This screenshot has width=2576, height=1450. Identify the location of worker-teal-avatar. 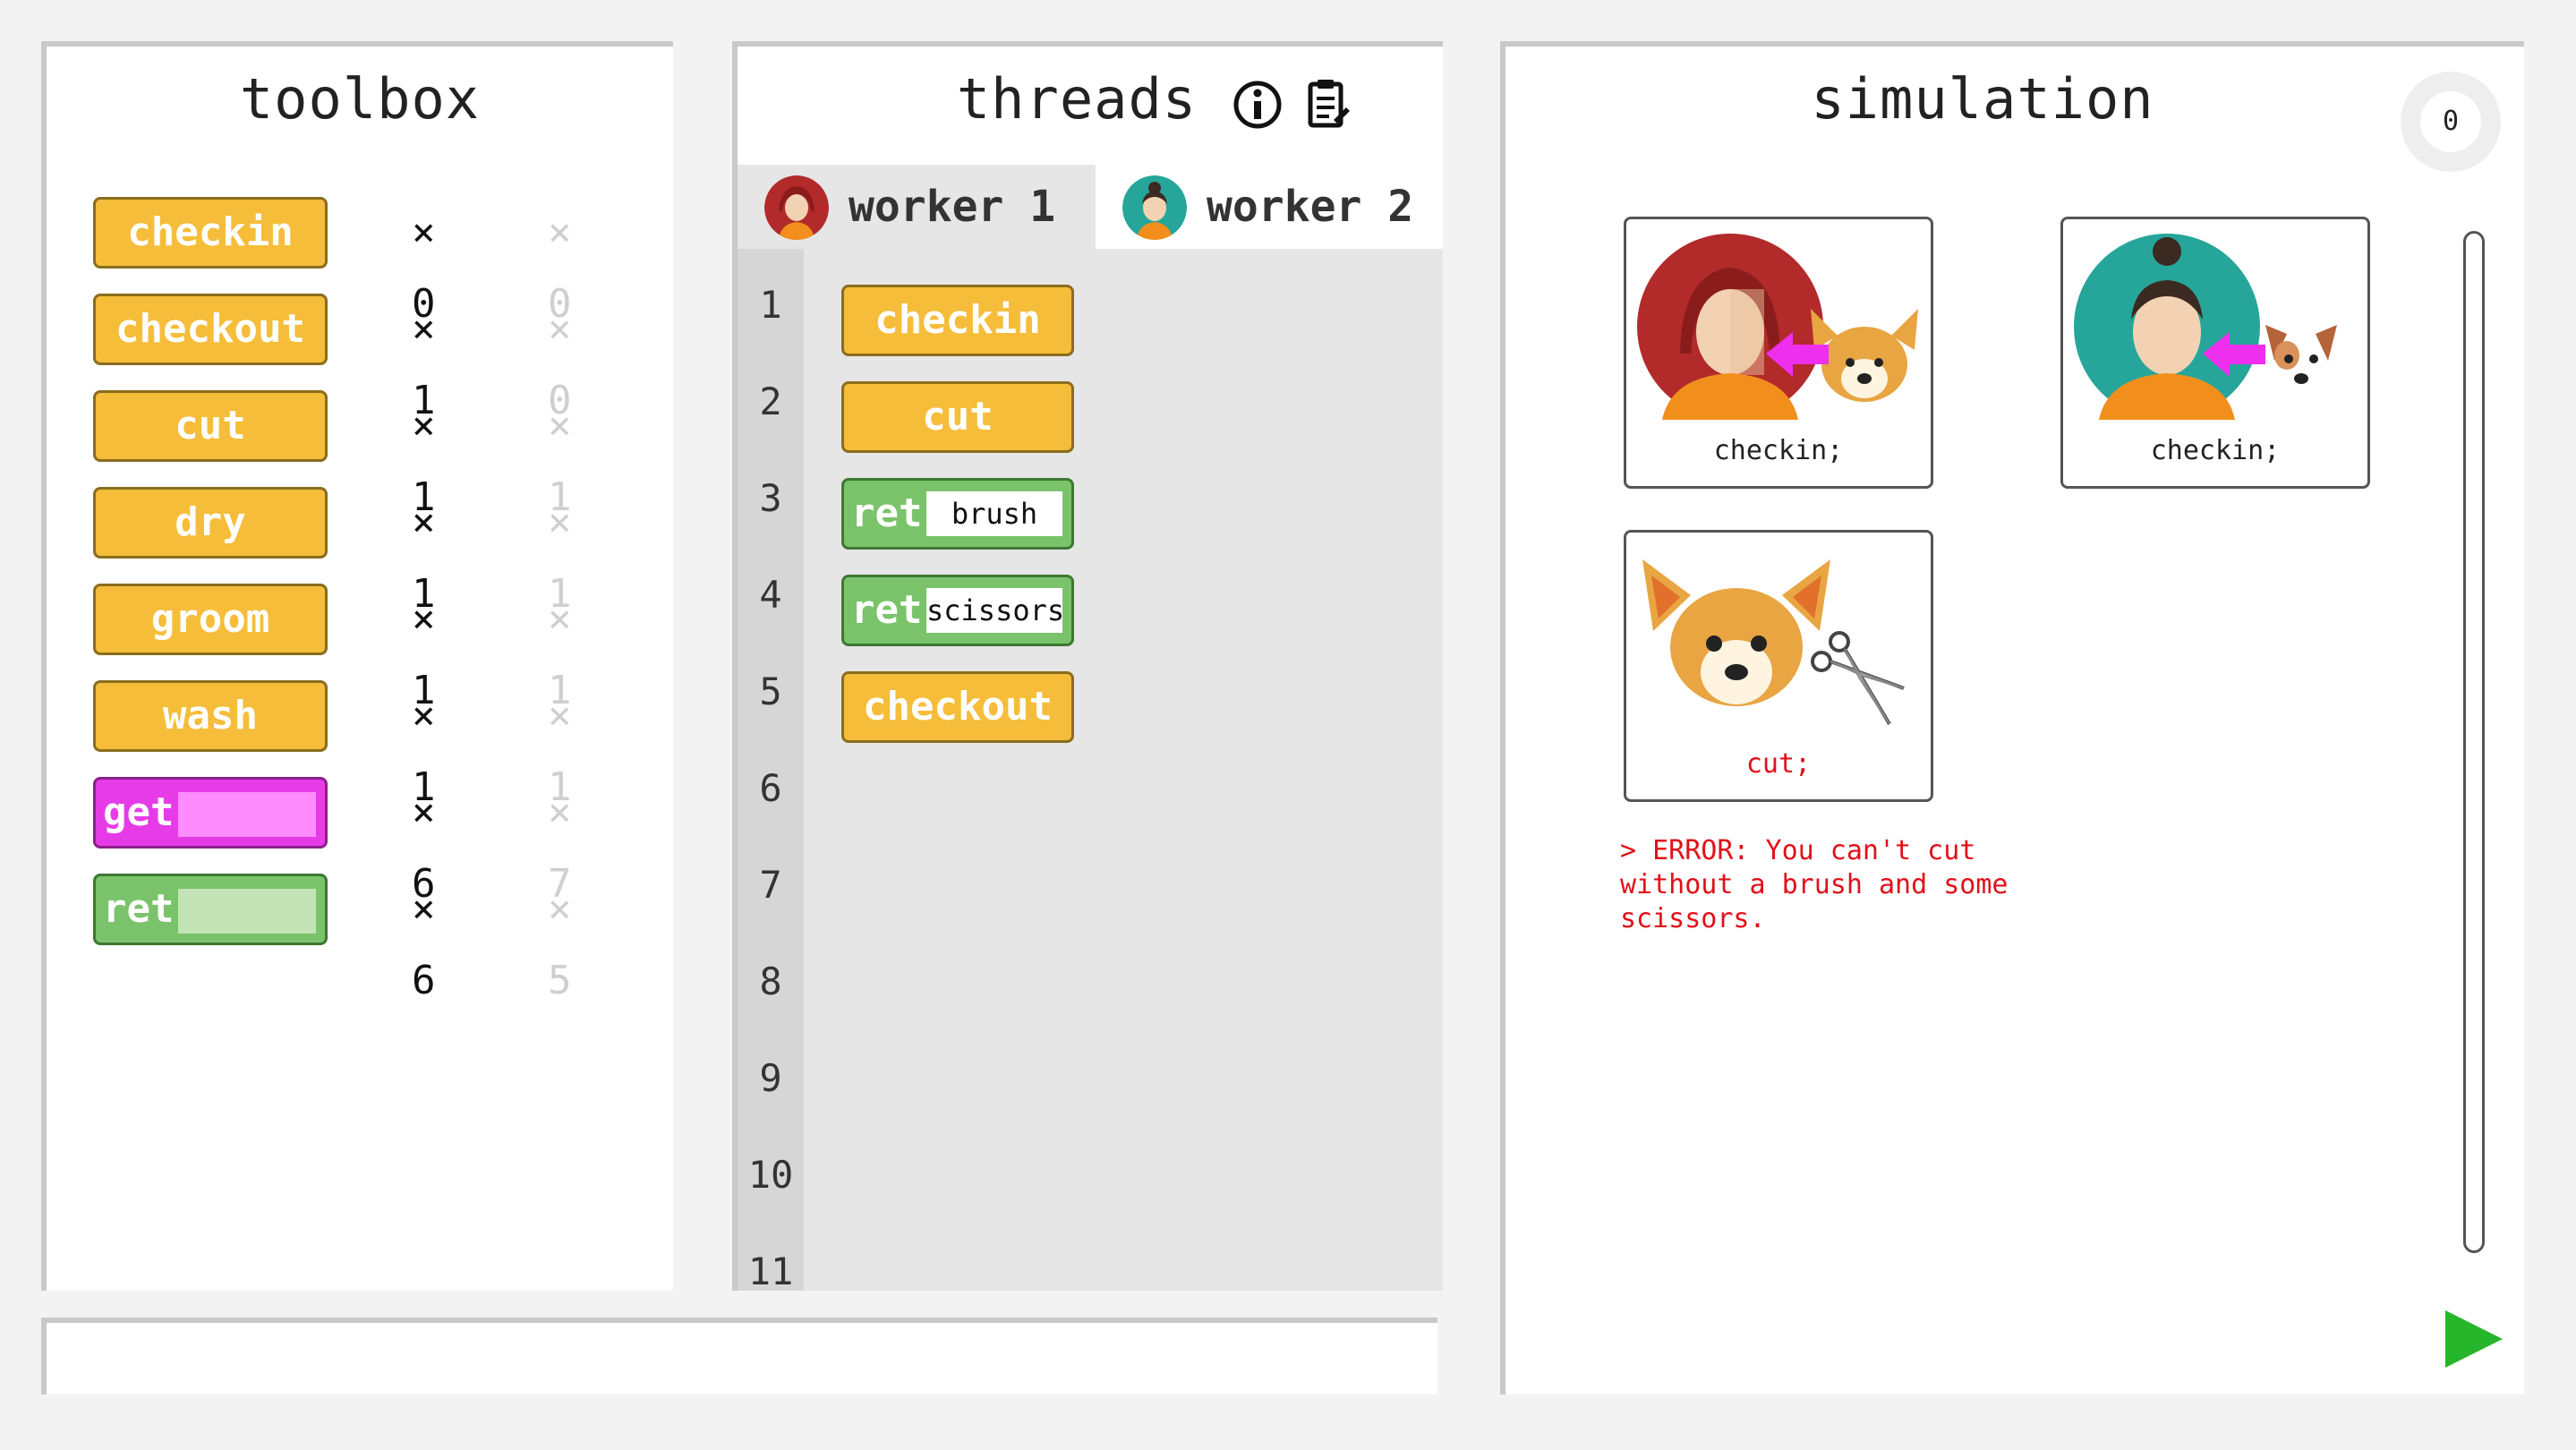
(1154, 207).